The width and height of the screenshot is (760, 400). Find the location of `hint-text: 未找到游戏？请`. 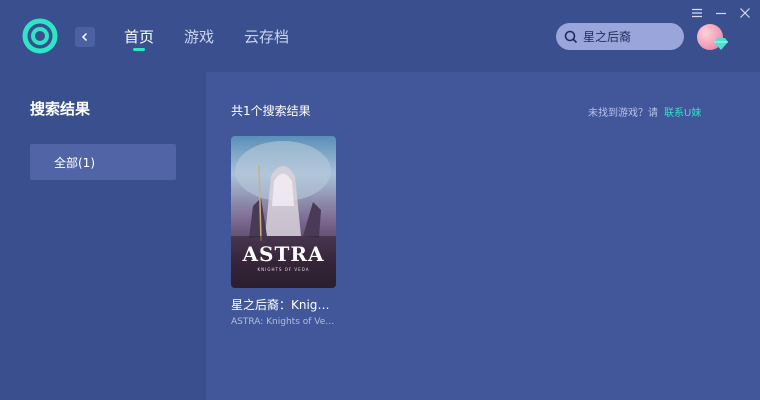

hint-text: 未找到游戏？请 is located at coordinates (623, 113).